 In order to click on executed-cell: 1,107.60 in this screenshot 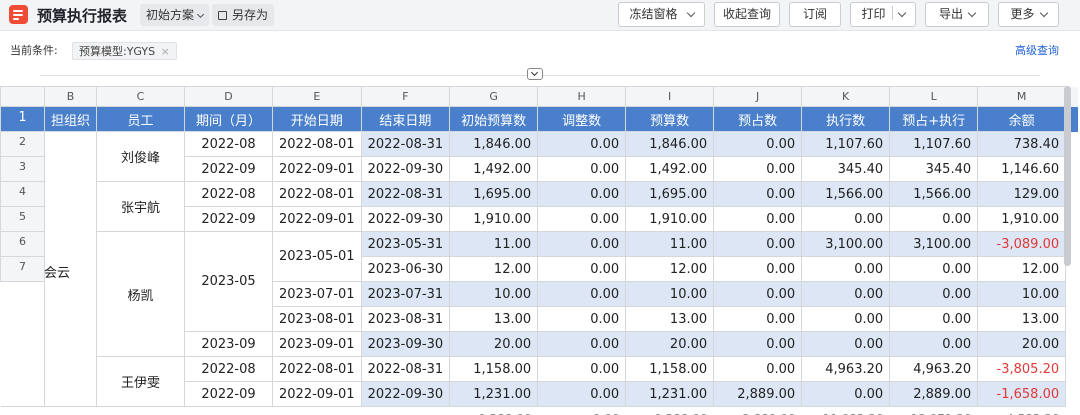, I will do `click(846, 144)`.